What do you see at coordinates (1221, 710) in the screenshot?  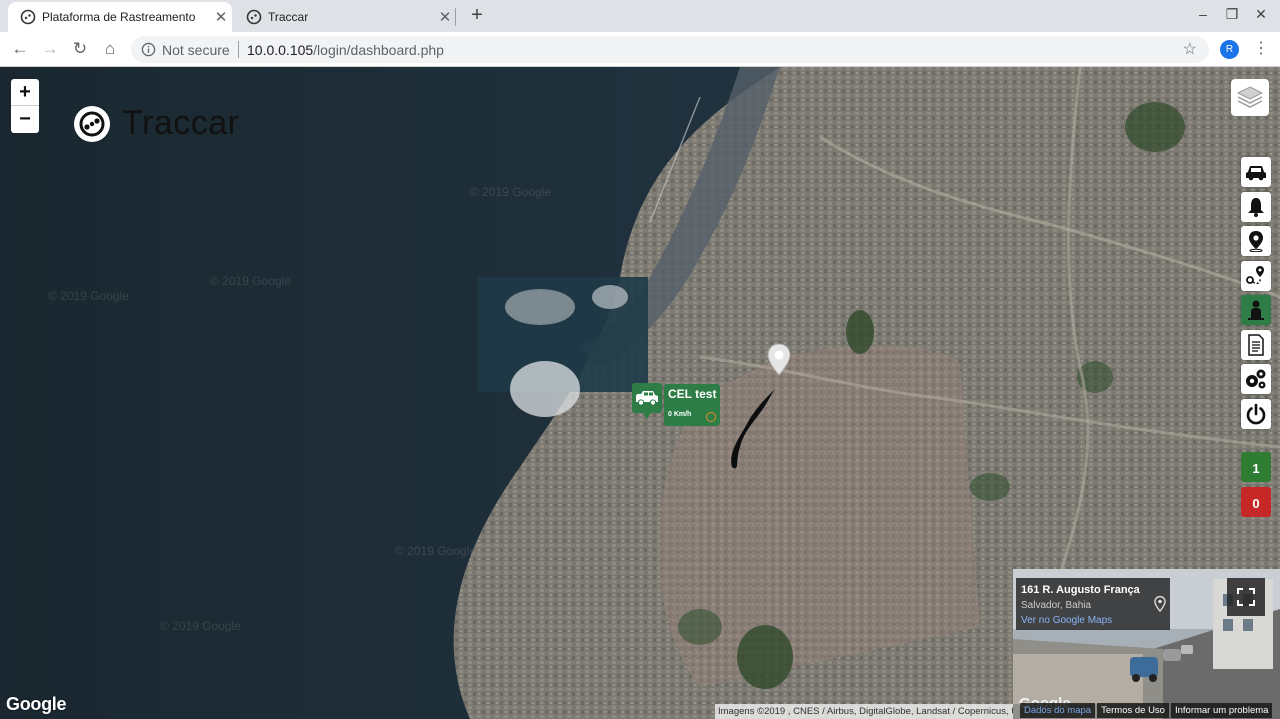 I see `report-problem-link: Informar um problema` at bounding box center [1221, 710].